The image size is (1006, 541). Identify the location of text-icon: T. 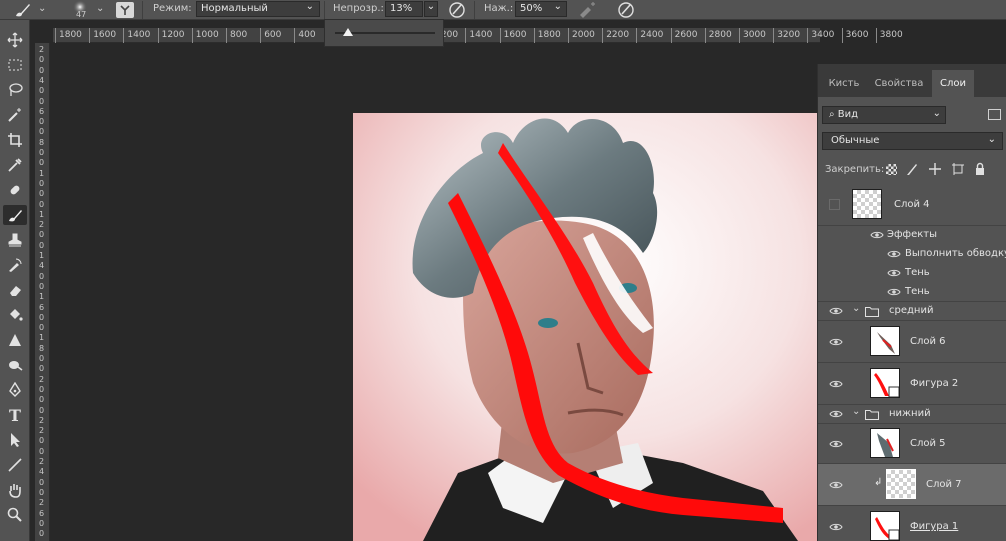
(15, 415).